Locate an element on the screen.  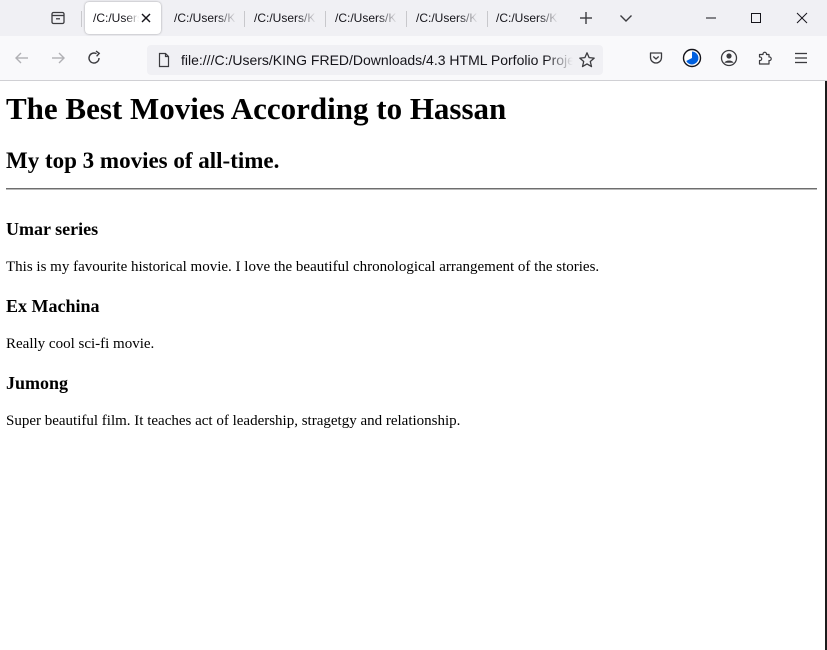
hamburger-menu-icon is located at coordinates (801, 58).